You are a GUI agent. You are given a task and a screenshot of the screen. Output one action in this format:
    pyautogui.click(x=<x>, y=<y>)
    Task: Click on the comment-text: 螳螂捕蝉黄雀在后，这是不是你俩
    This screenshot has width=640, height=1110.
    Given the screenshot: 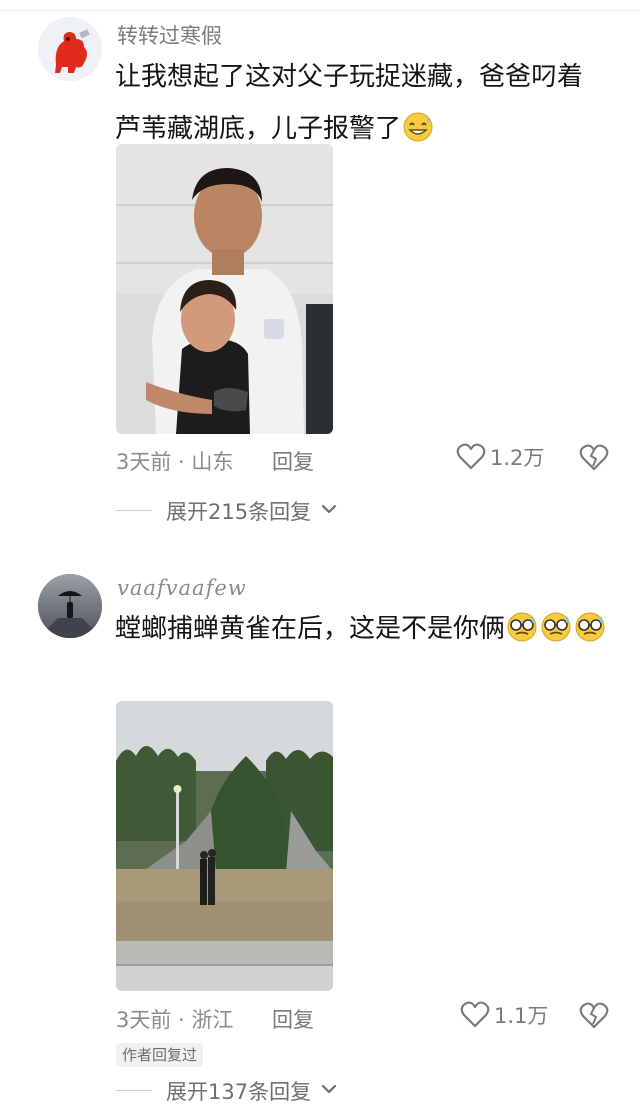 What is the action you would take?
    pyautogui.click(x=361, y=629)
    